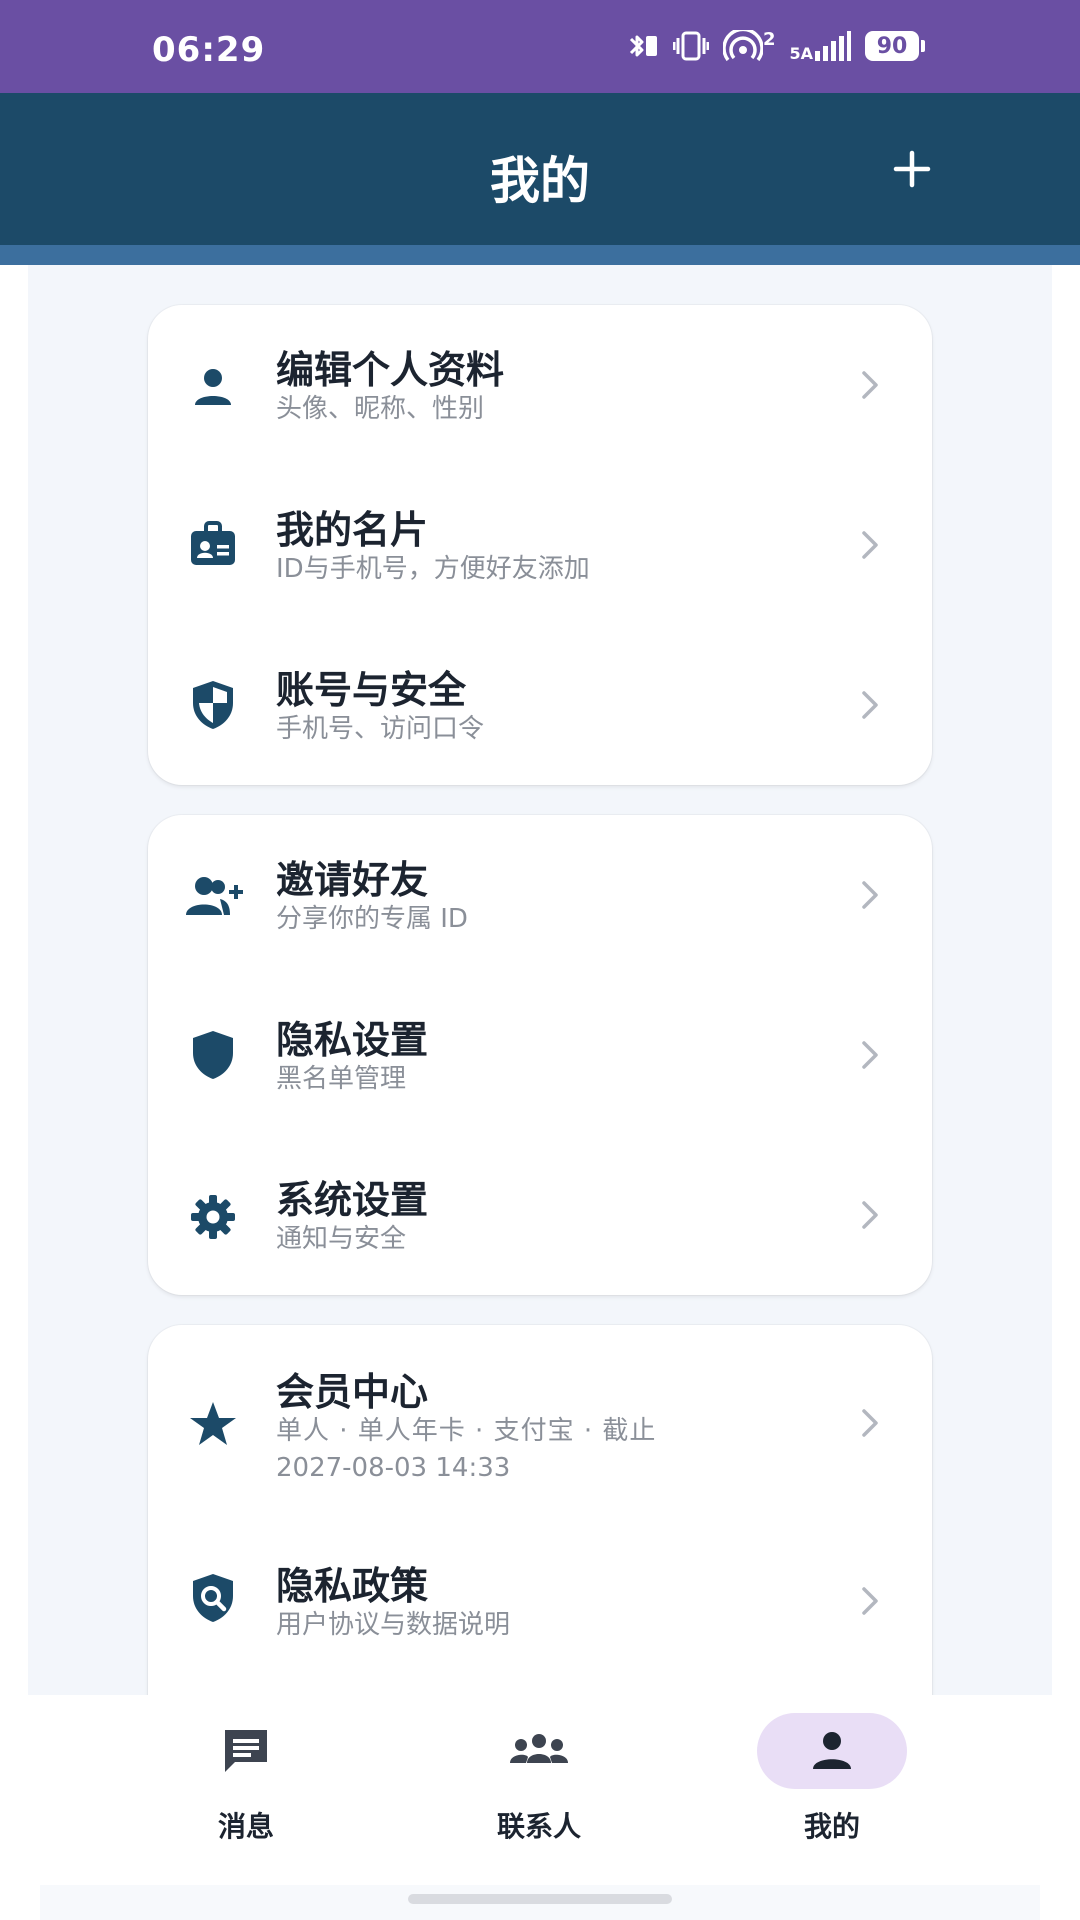  I want to click on home-indicator, so click(540, 1899).